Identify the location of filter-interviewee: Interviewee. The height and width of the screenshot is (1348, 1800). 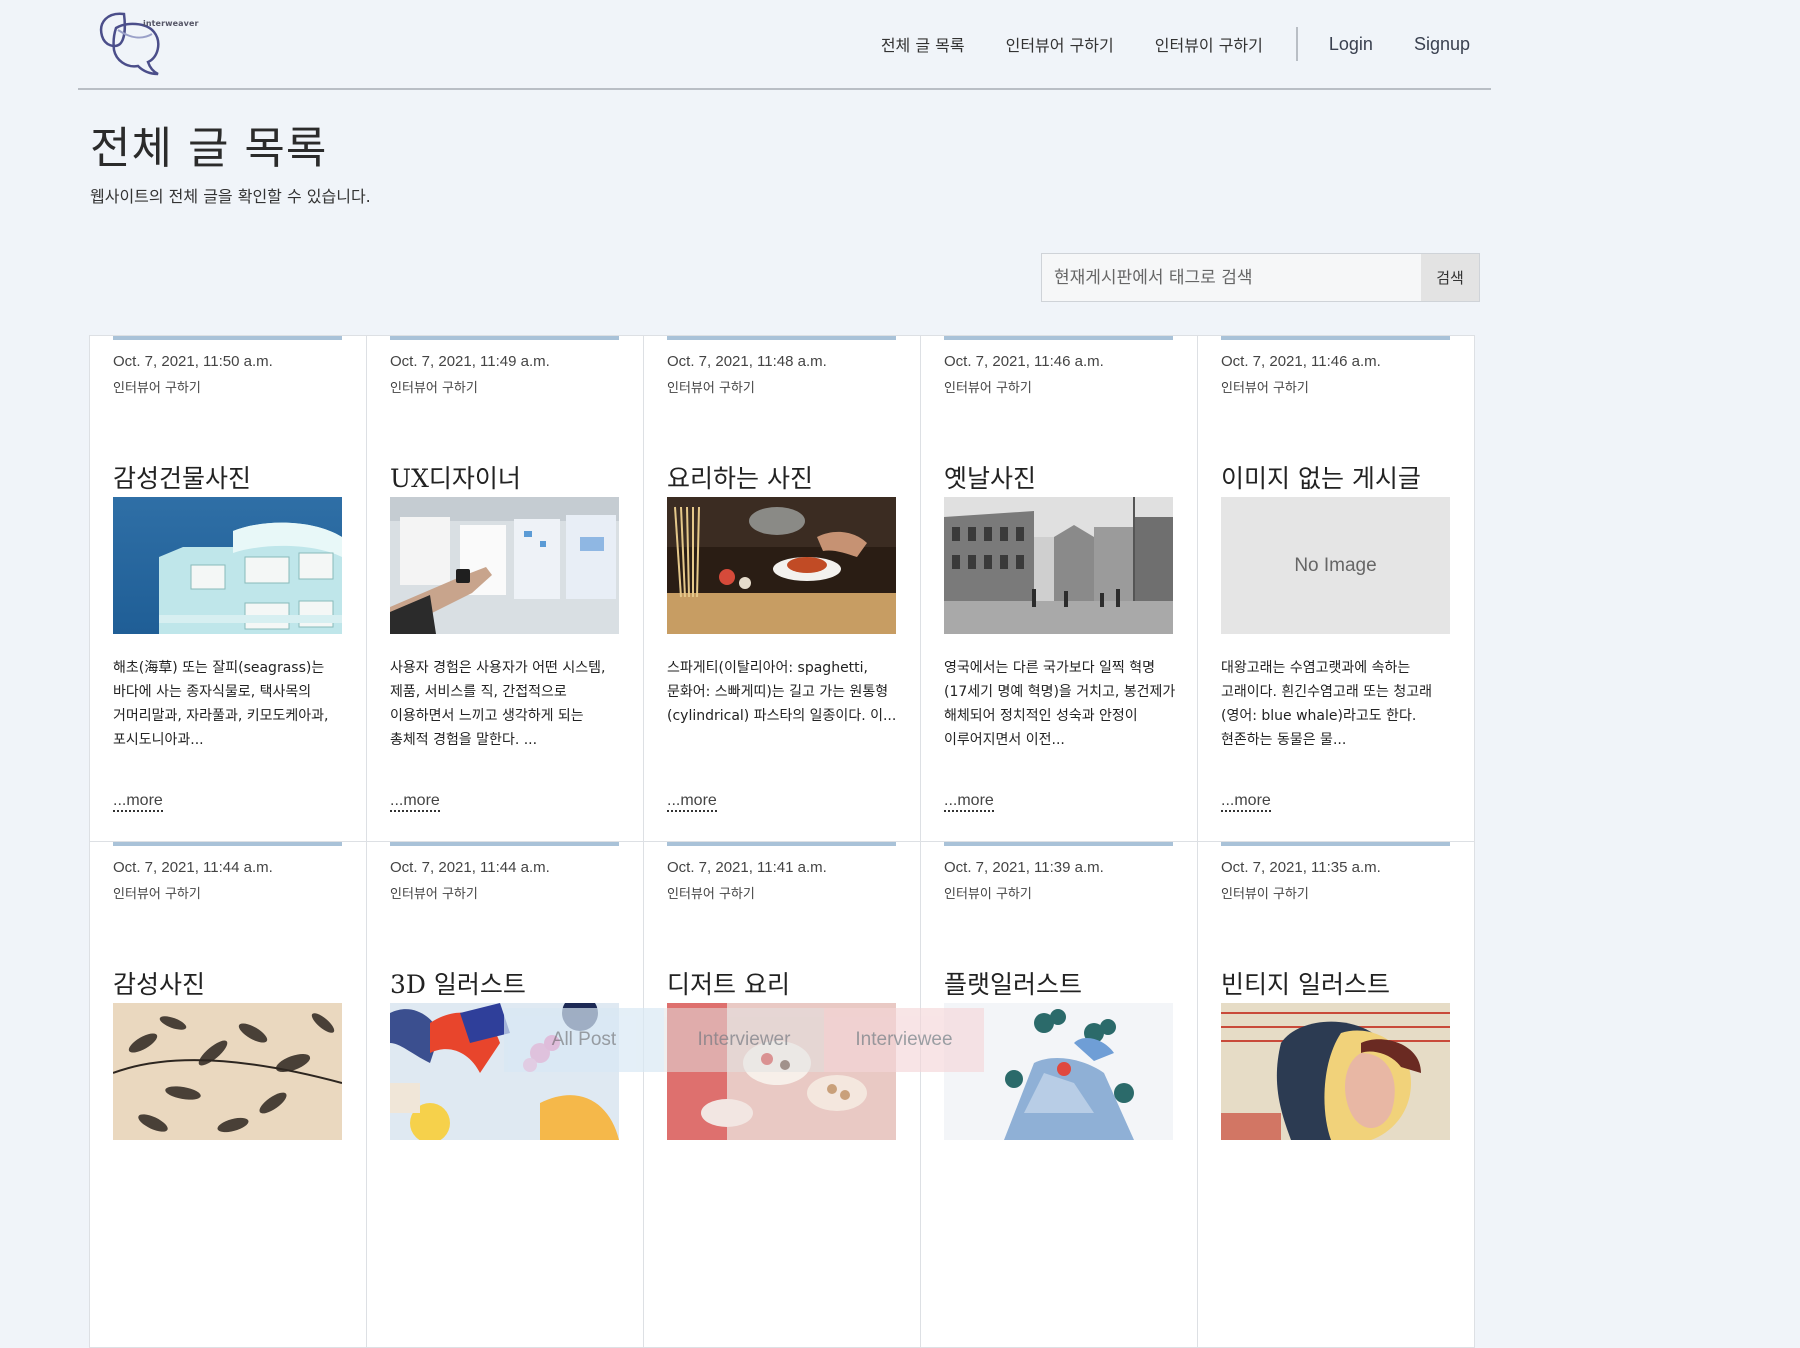
(904, 1040).